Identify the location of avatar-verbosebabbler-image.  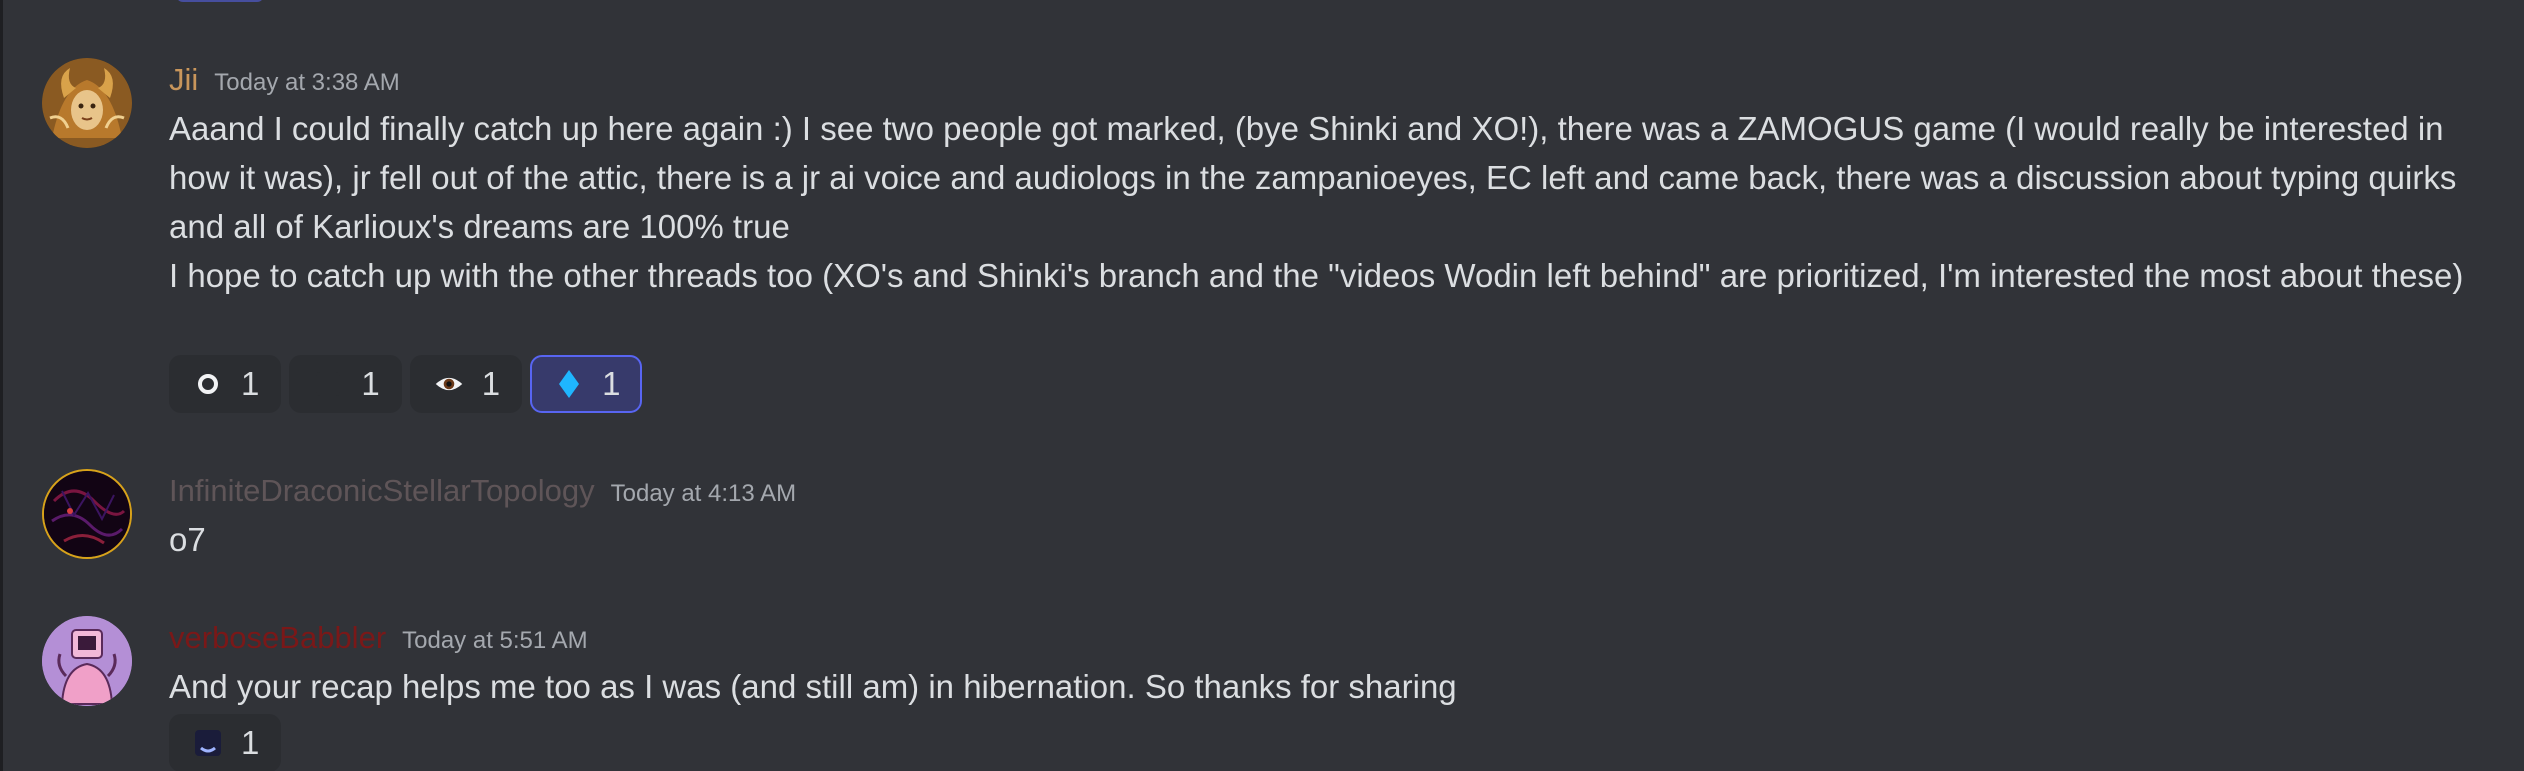
(87, 661).